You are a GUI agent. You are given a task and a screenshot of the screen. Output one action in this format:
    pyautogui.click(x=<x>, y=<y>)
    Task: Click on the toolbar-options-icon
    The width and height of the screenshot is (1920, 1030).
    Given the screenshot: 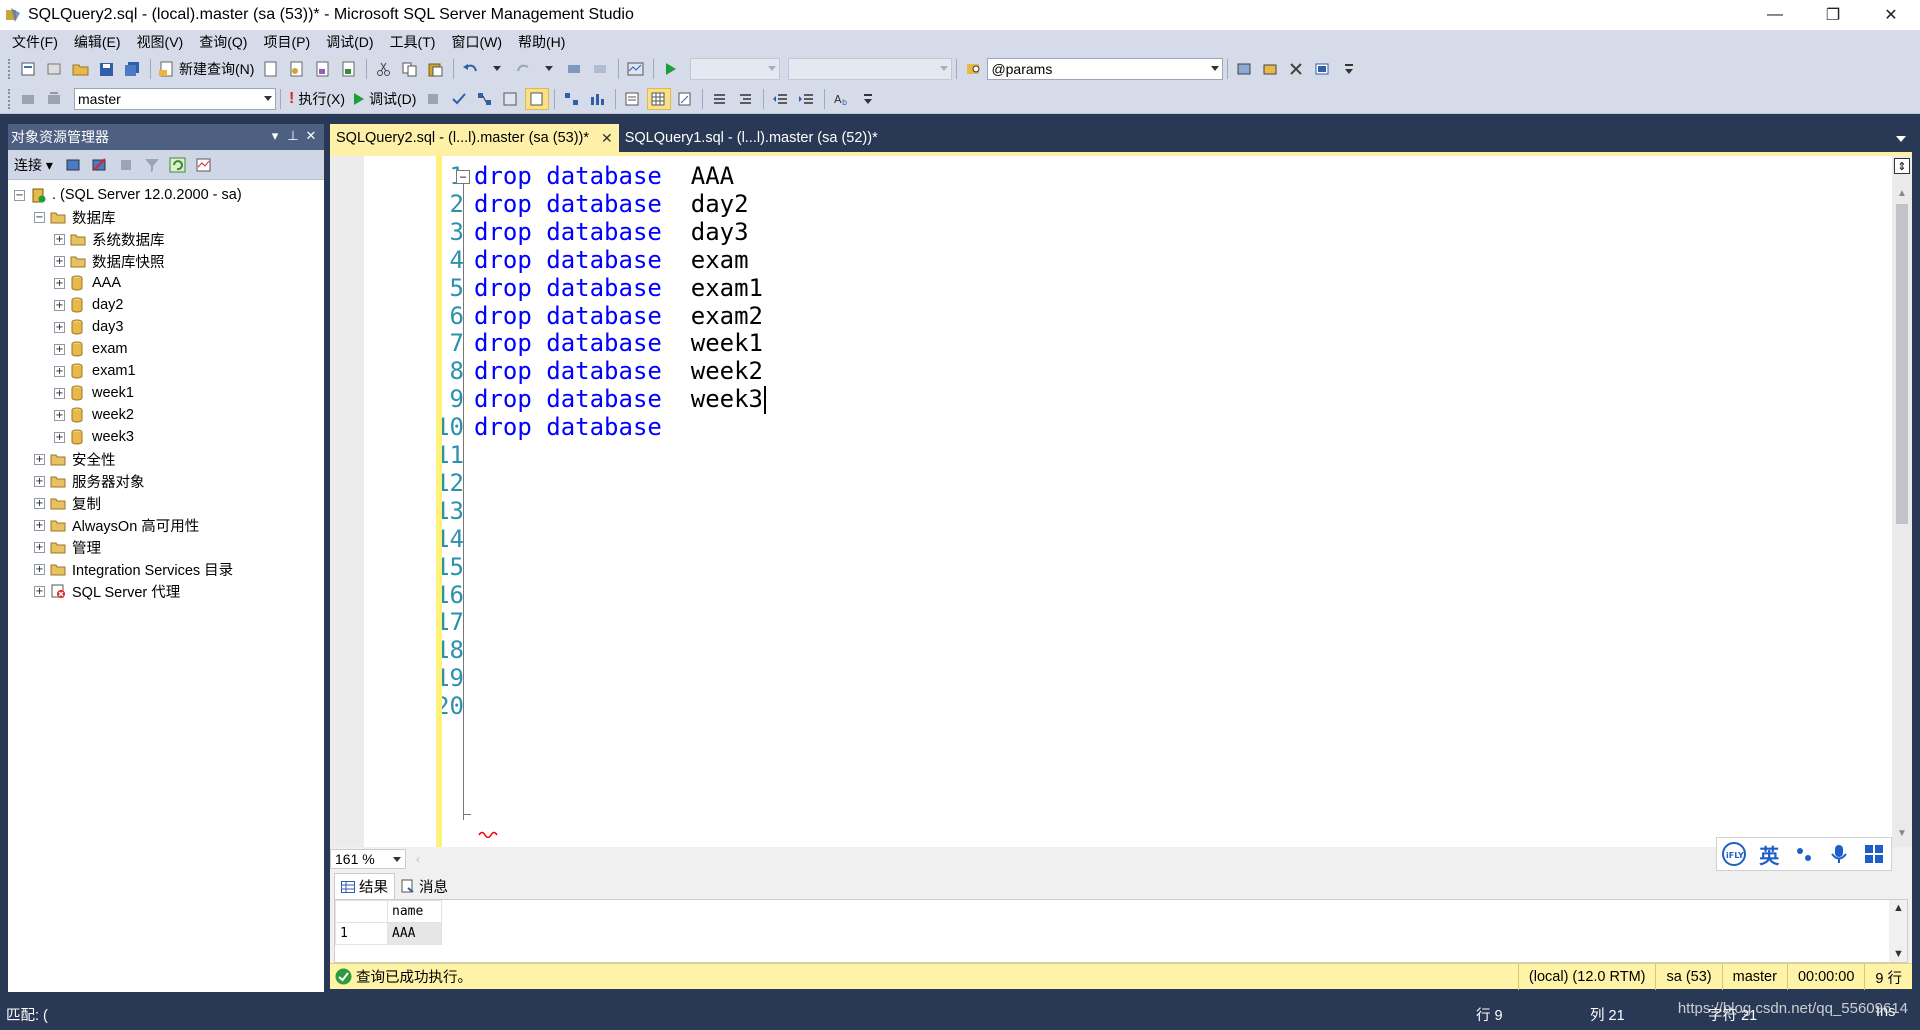 What is the action you would take?
    pyautogui.click(x=868, y=99)
    